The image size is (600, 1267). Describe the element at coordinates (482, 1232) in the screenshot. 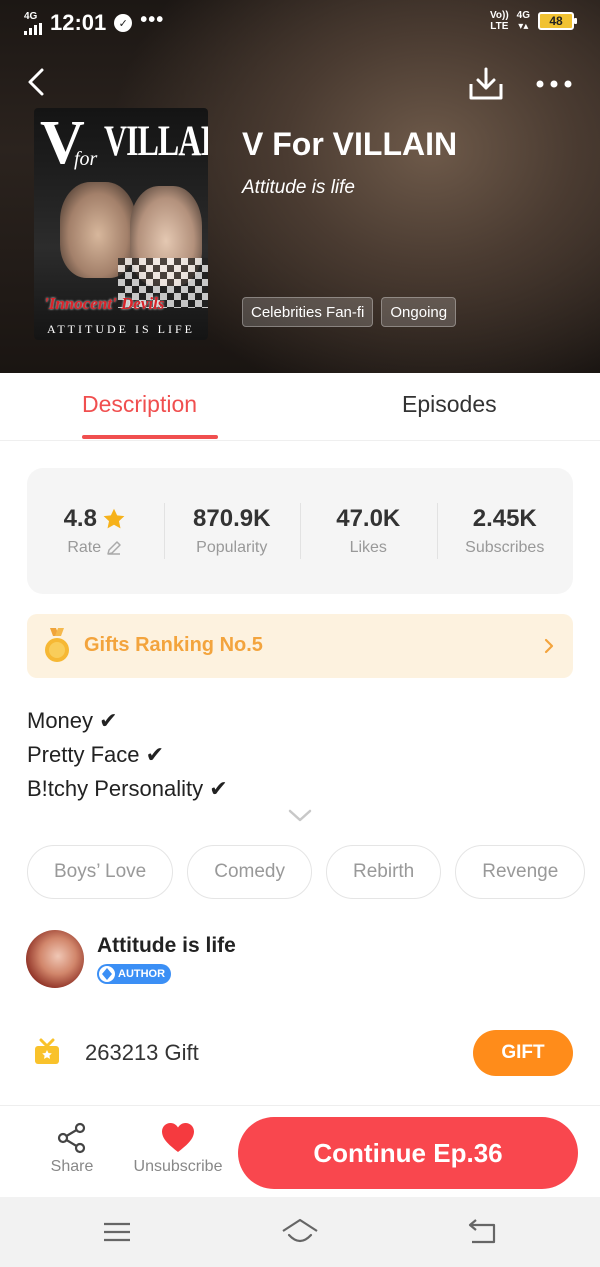

I see `back-nav-icon` at that location.